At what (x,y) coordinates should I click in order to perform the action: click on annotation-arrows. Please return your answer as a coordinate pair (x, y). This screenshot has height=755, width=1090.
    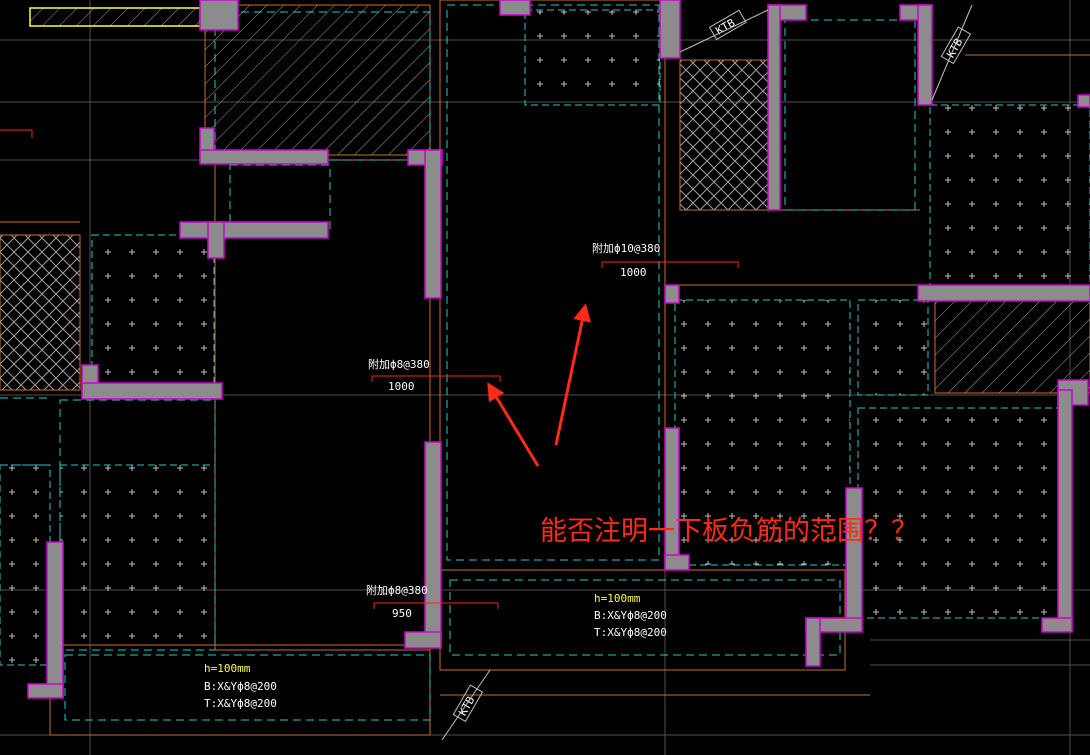
    Looking at the image, I should click on (539, 385).